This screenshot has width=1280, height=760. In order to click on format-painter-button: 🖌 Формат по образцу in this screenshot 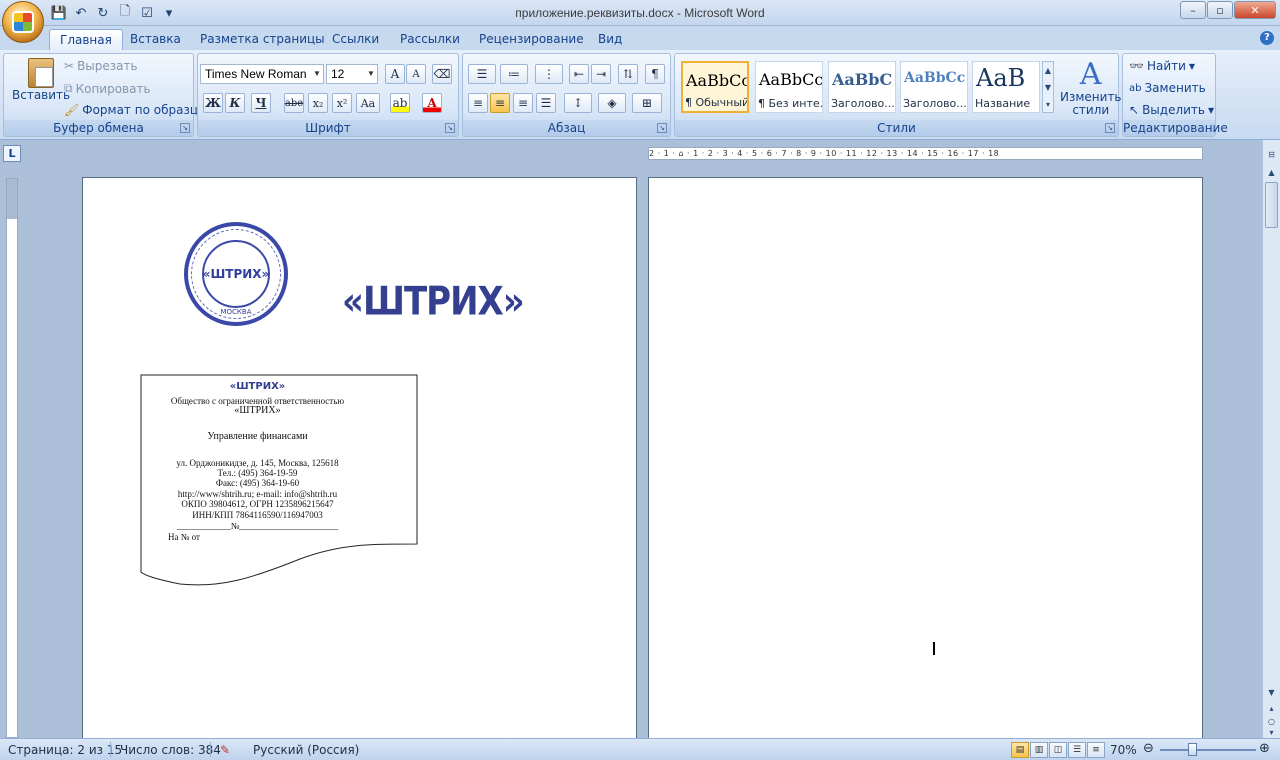, I will do `click(134, 110)`.